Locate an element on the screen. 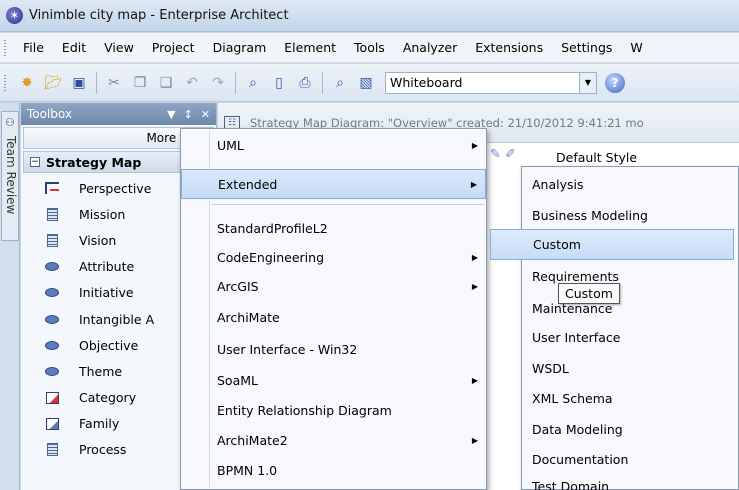 The width and height of the screenshot is (739, 490). undo-icon: ↶ is located at coordinates (192, 83).